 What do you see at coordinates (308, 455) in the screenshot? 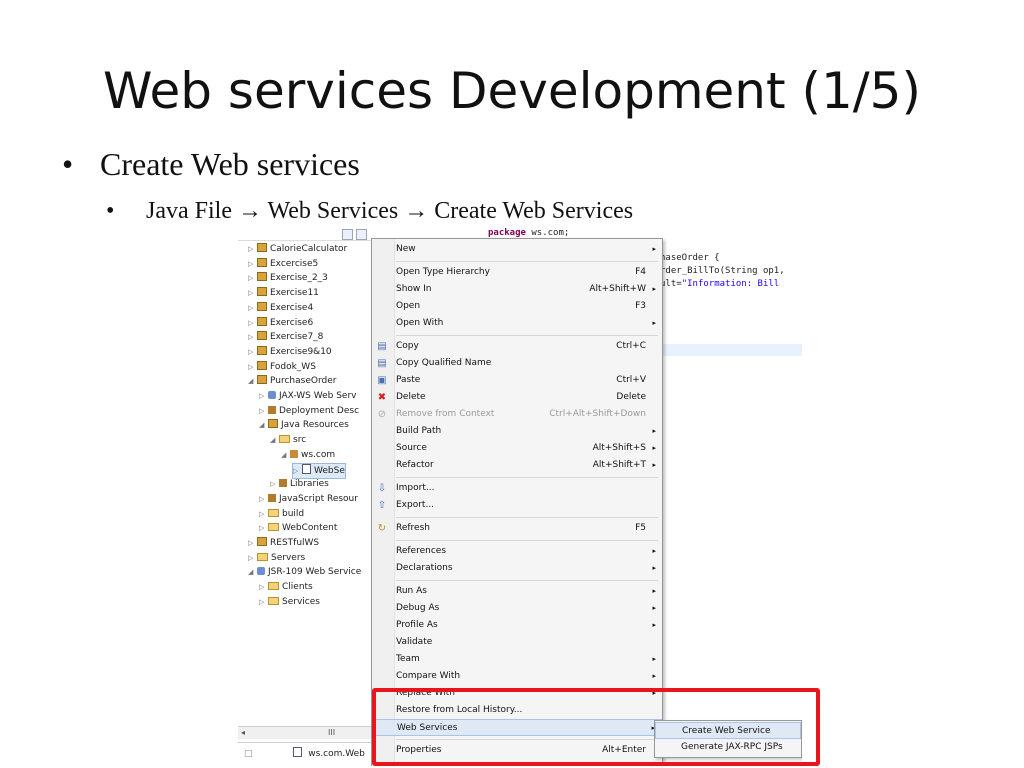
I see `tree-item: ◢ ws.com` at bounding box center [308, 455].